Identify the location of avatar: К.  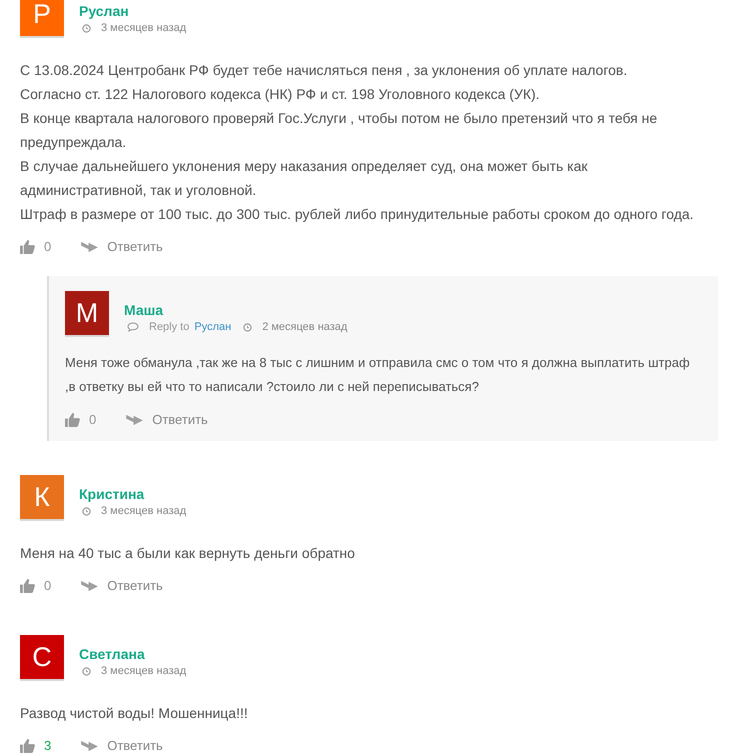
(42, 498).